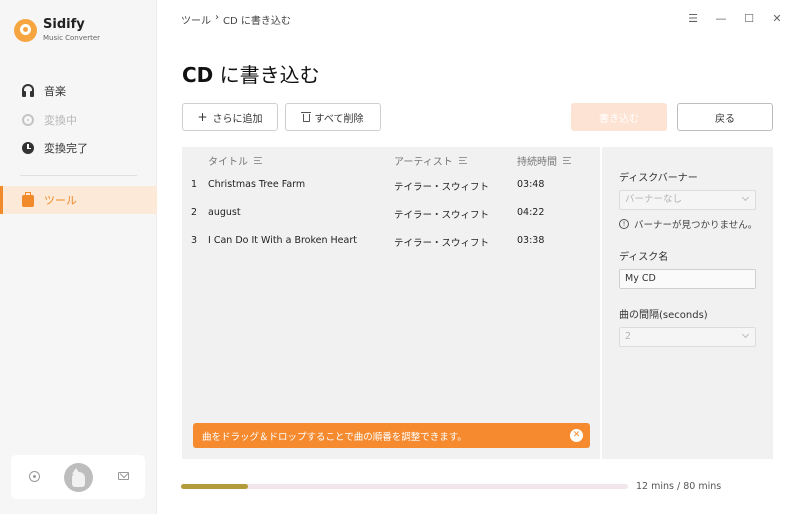  I want to click on sidebar-item-label: ツール, so click(60, 200).